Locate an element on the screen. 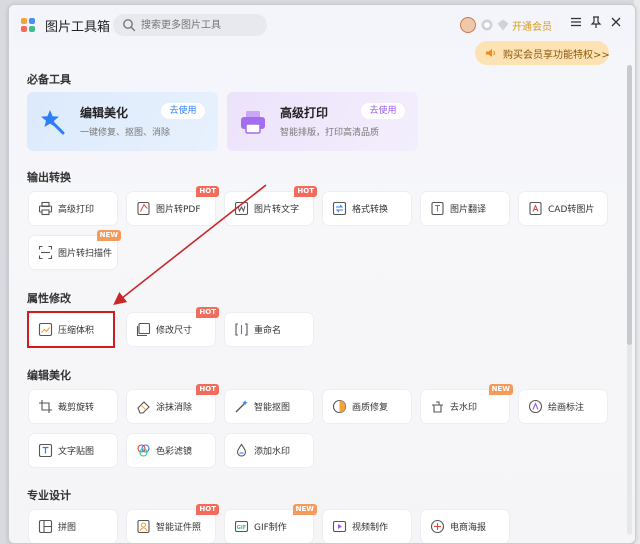  scrollbar-thumb is located at coordinates (629, 205).